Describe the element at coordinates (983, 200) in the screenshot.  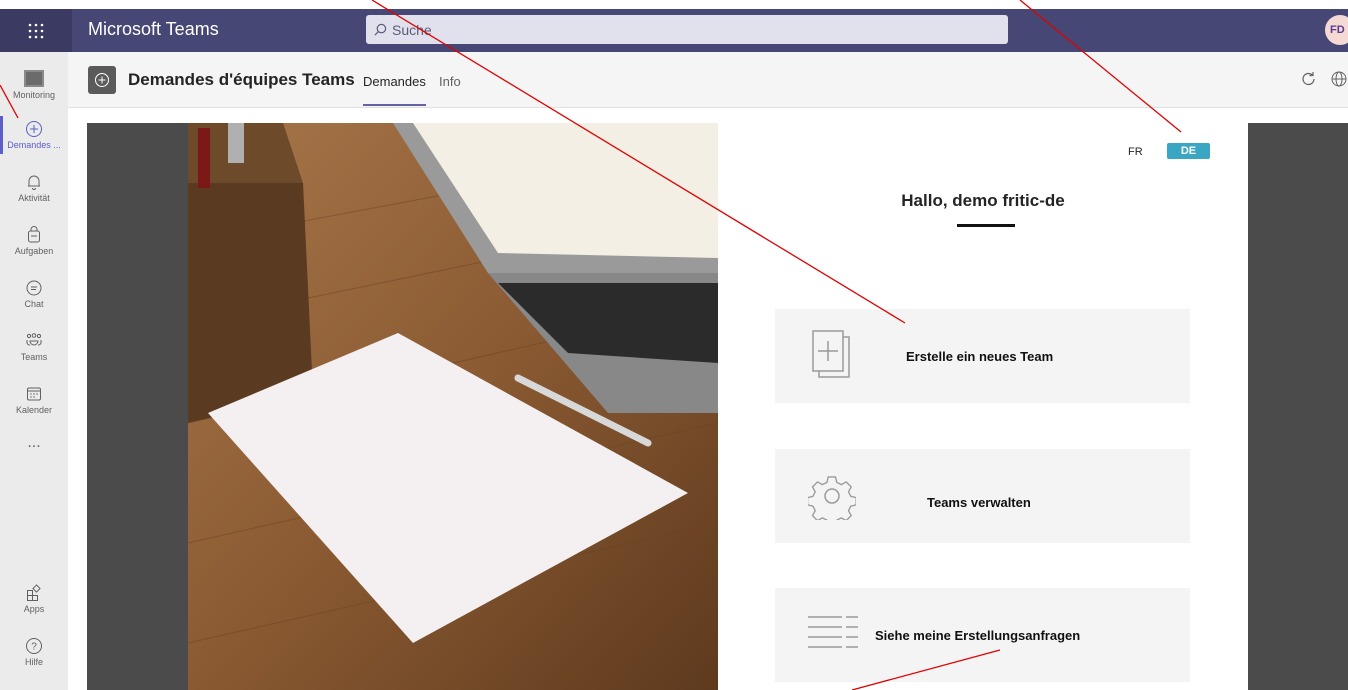
I see `greeting: Hallo, demo fritic-de` at that location.